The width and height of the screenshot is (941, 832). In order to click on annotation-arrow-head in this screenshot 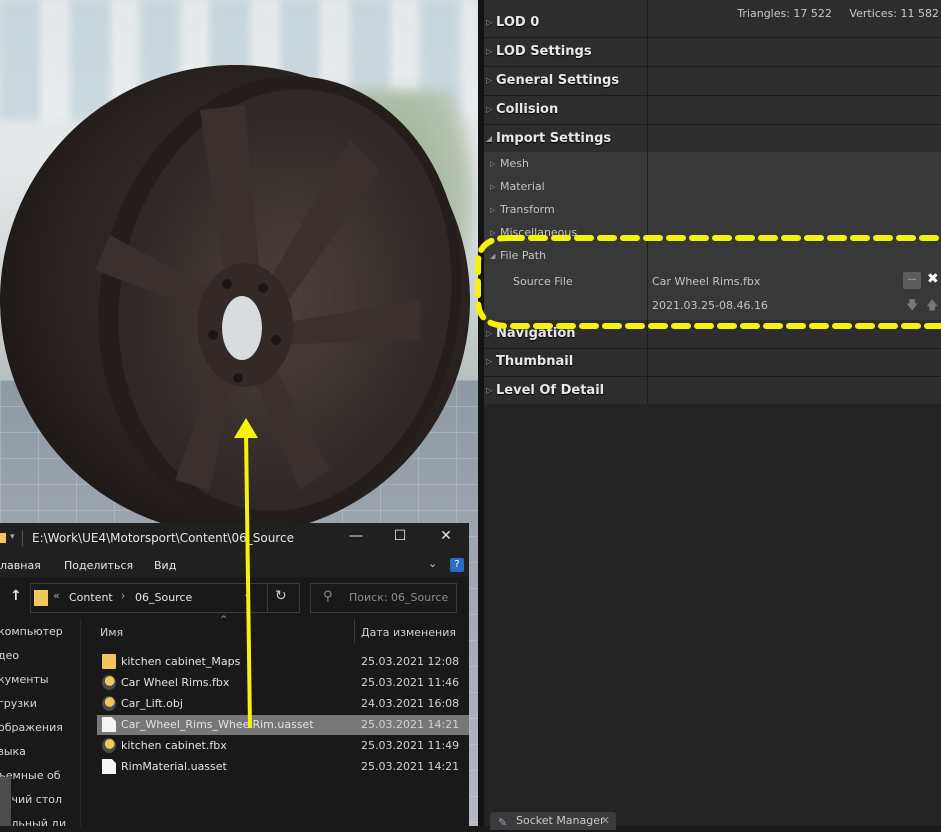, I will do `click(246, 428)`.